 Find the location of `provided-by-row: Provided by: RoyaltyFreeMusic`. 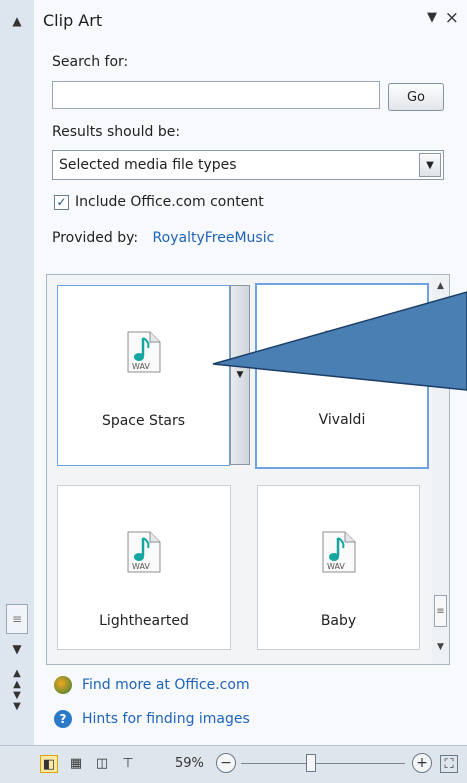

provided-by-row: Provided by: RoyaltyFreeMusic is located at coordinates (163, 238).